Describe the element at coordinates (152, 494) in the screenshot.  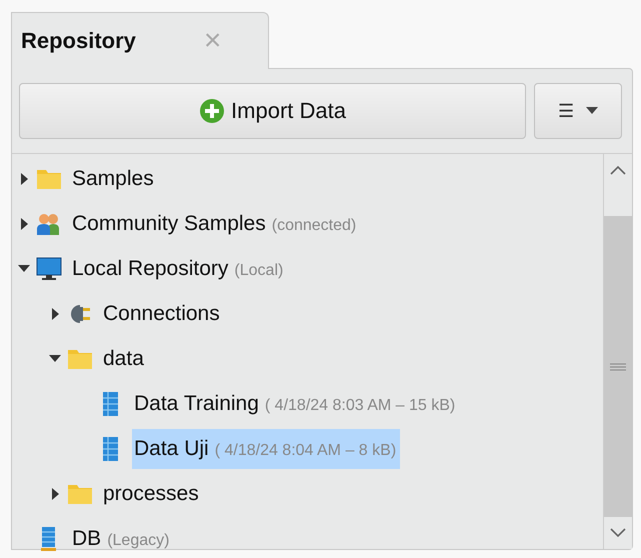
I see `tree-item: processes` at that location.